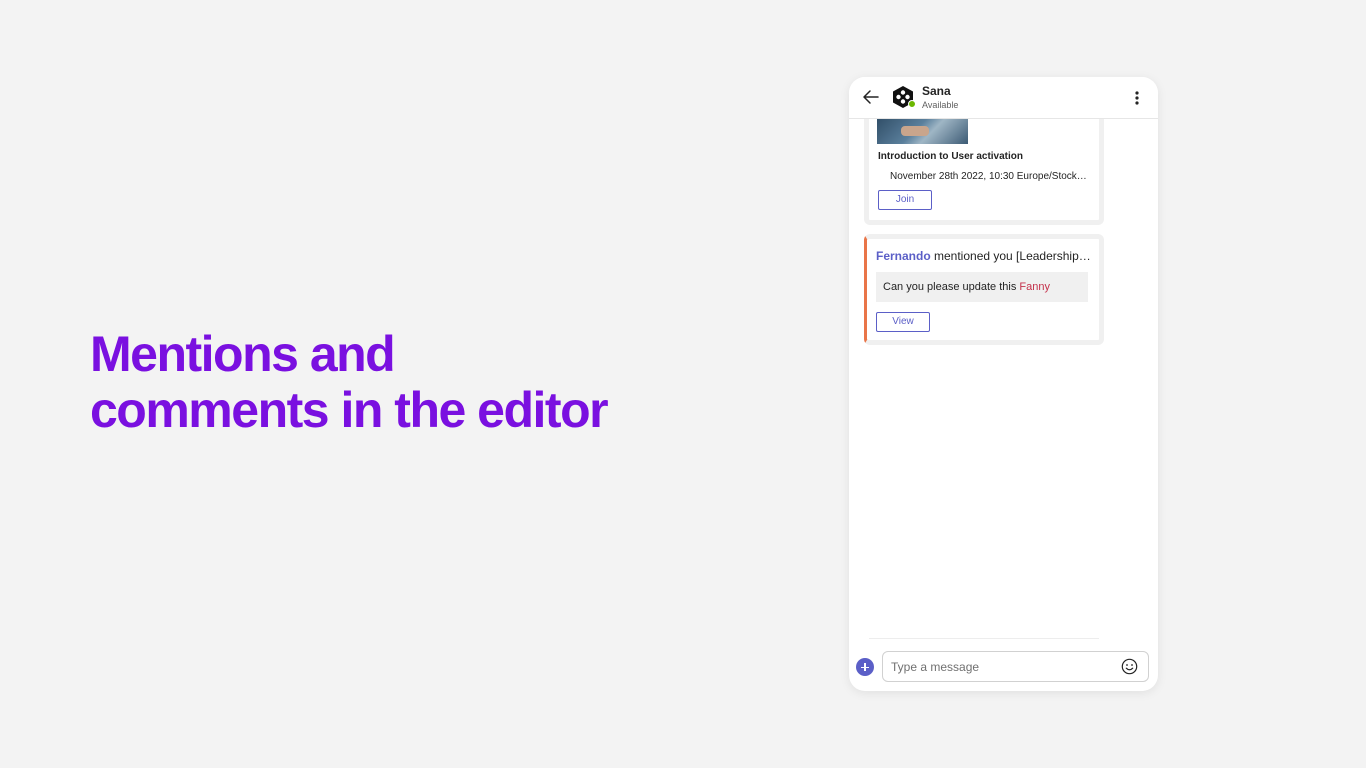 The height and width of the screenshot is (768, 1366). I want to click on headline-line-1: Mentions and, so click(243, 354).